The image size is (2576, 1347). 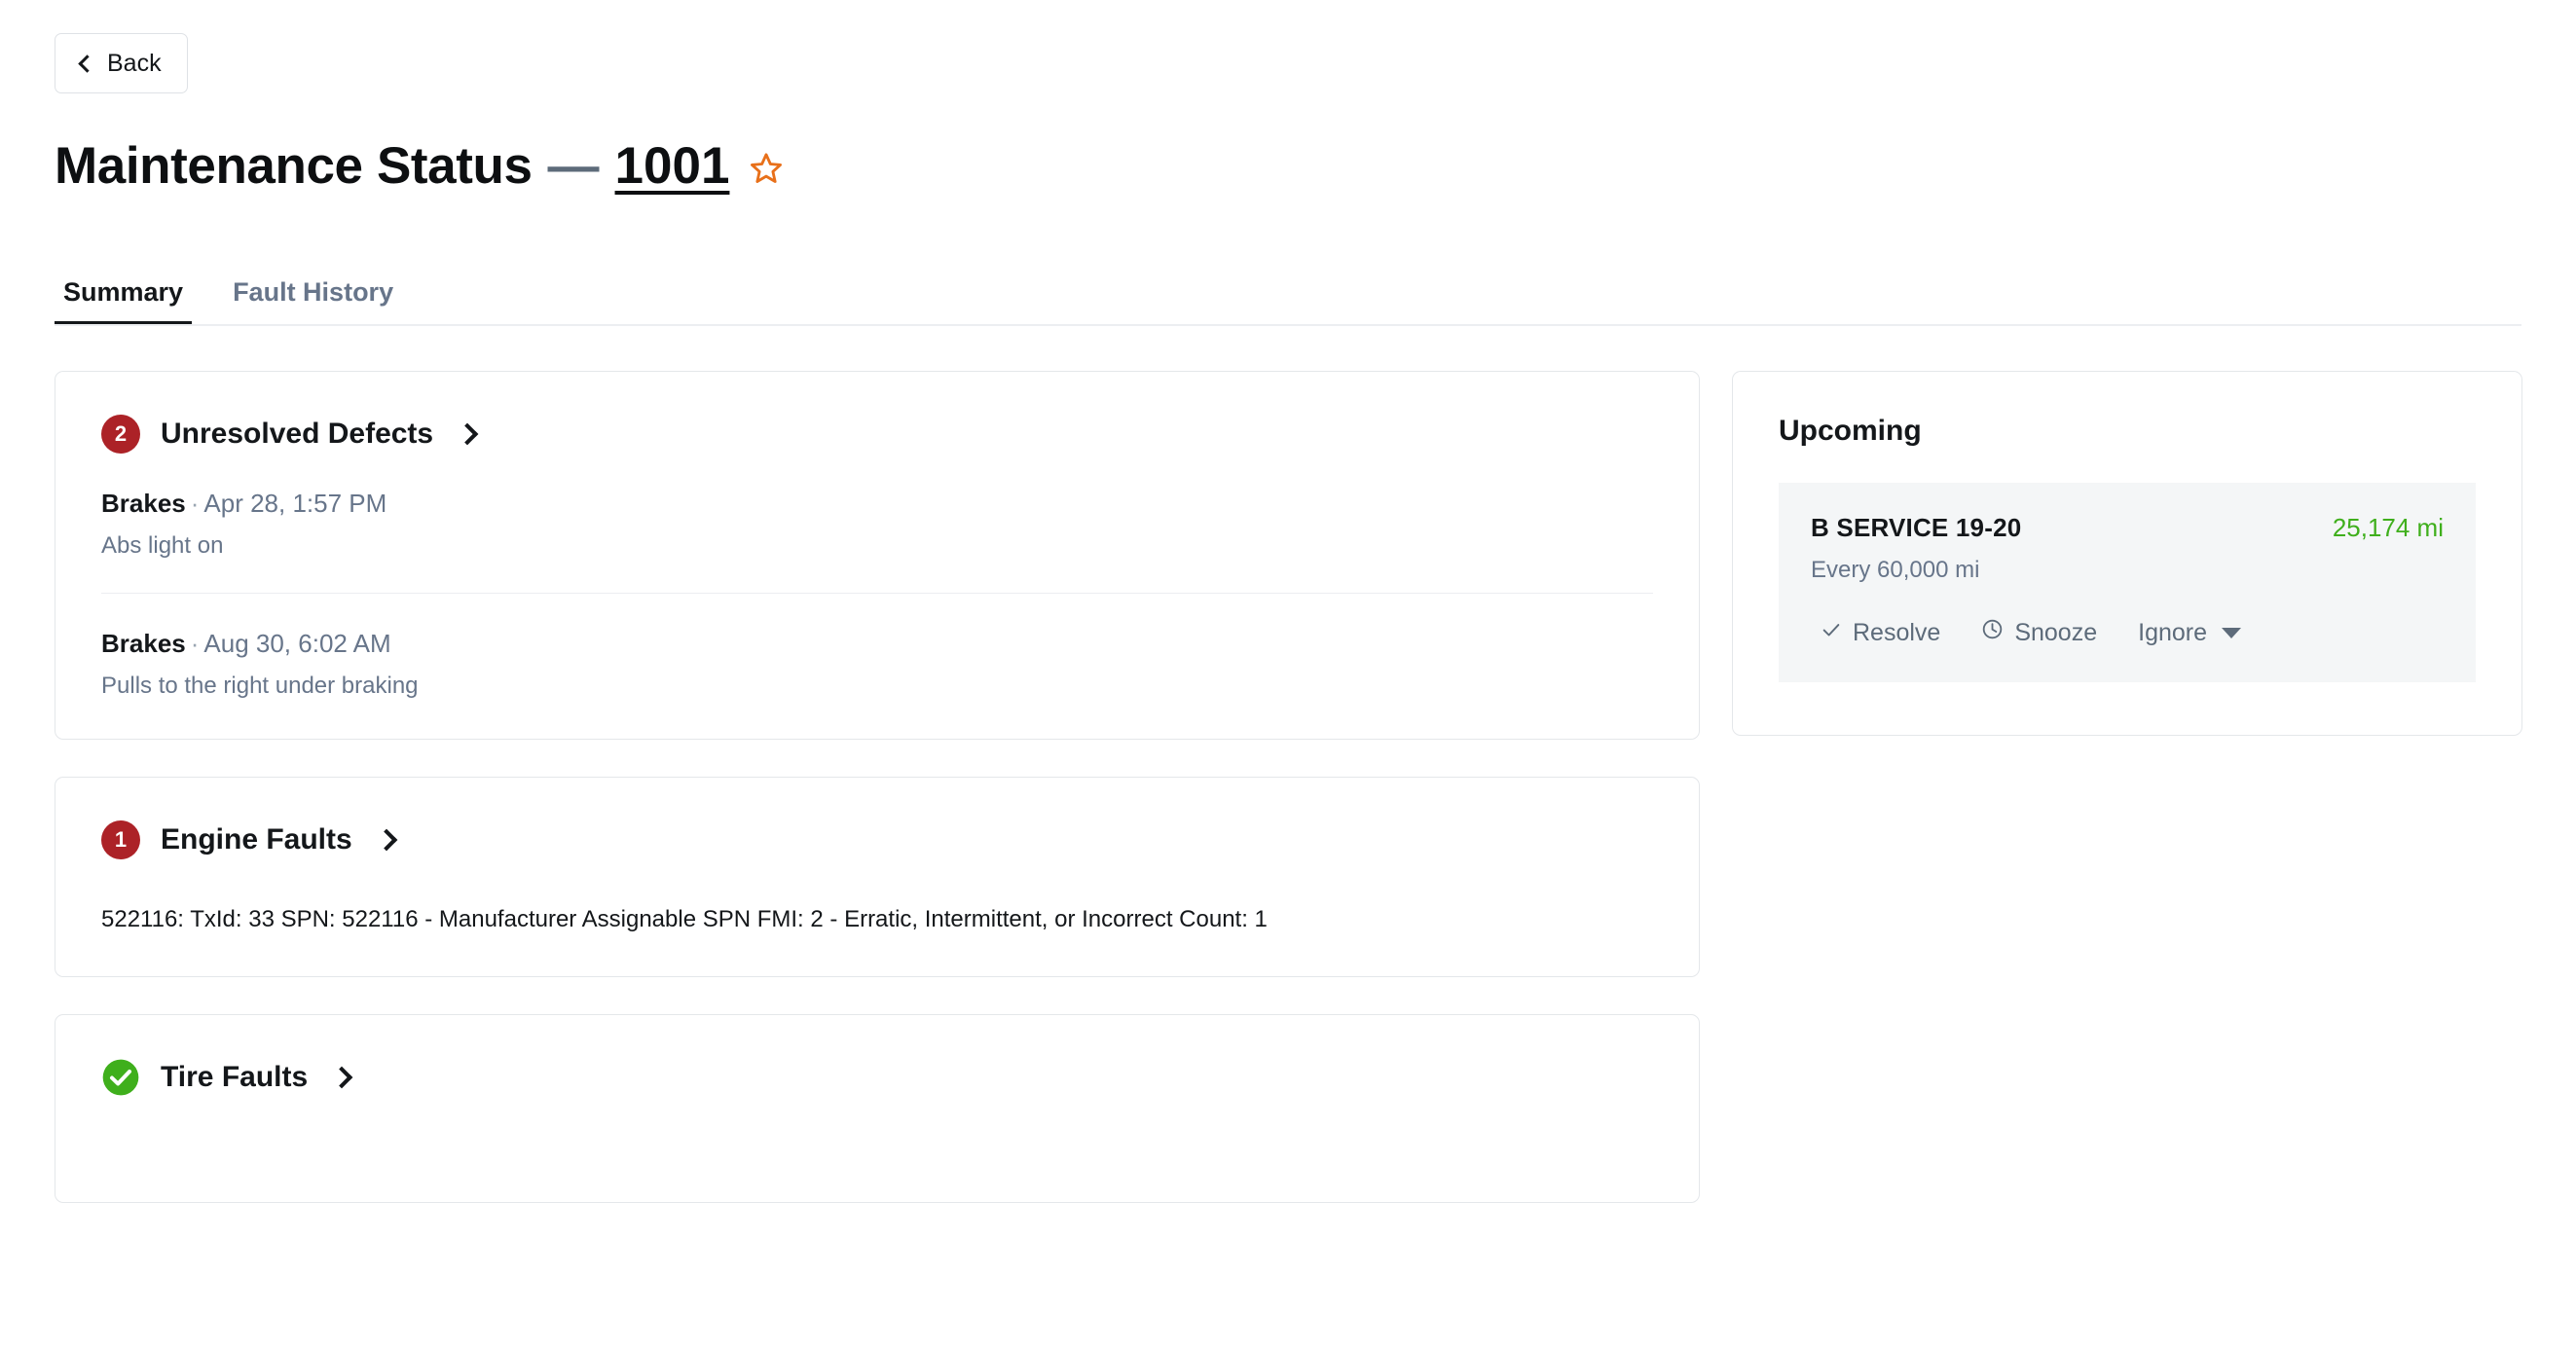 I want to click on resolve-button: Resolve, so click(x=1880, y=633).